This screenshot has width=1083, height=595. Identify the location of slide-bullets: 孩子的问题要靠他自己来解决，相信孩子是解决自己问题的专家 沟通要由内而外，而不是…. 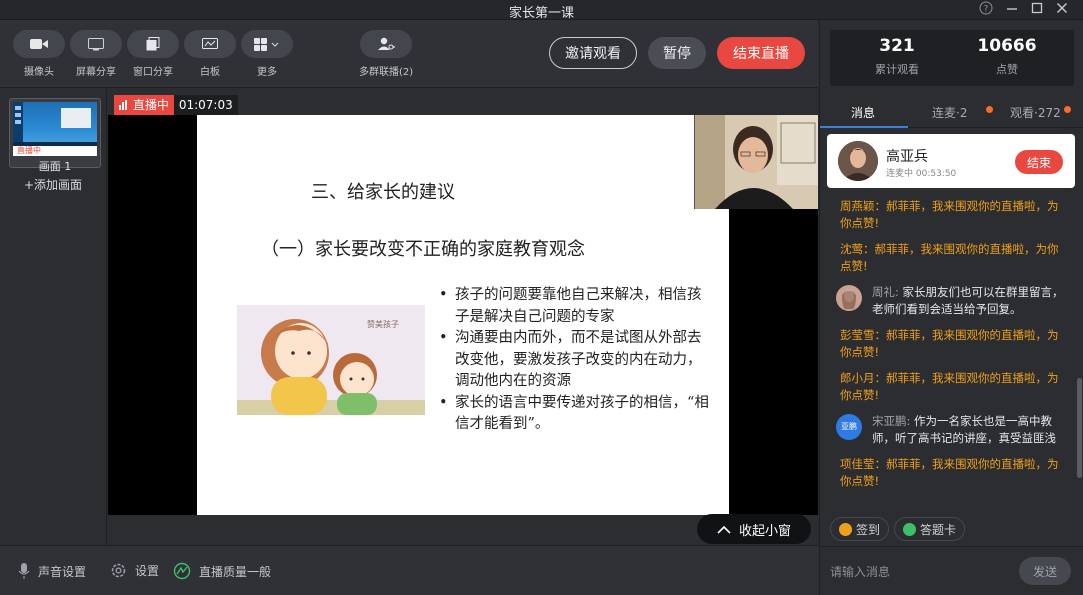
(573, 360).